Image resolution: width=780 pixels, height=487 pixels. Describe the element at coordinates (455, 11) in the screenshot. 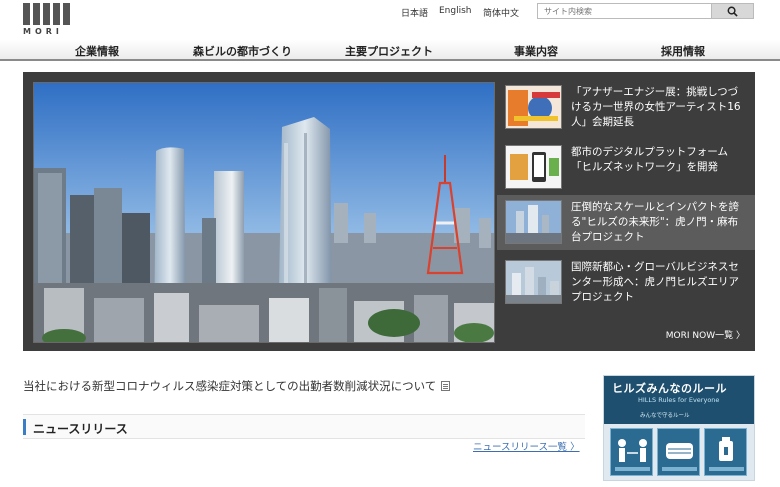

I see `lang-english-link: English` at that location.